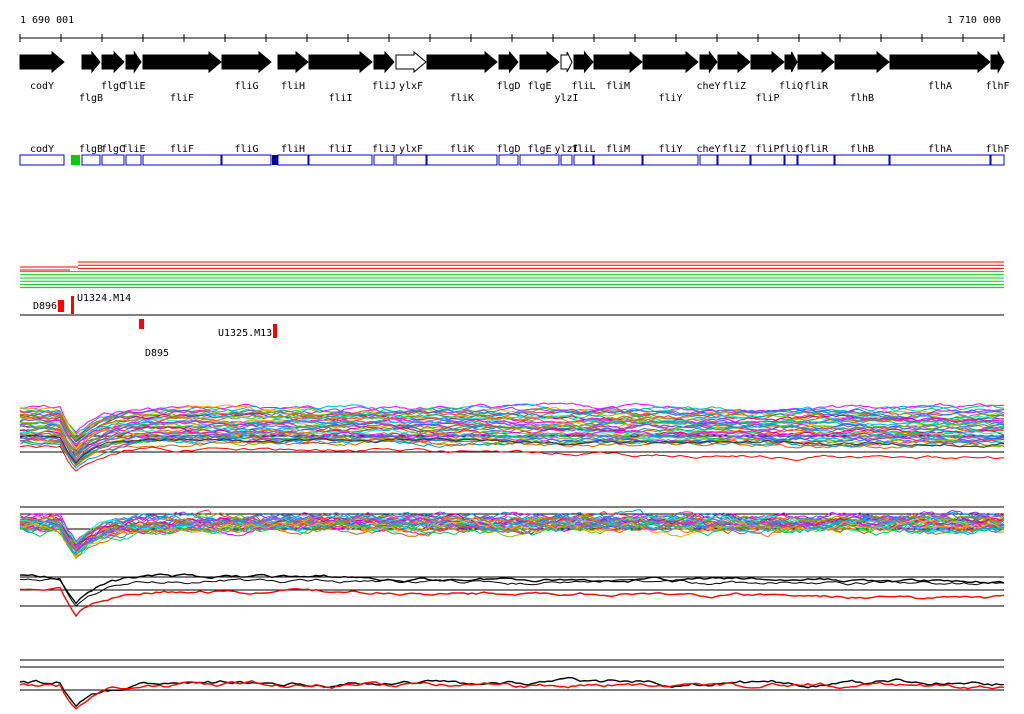 Image resolution: width=1024 pixels, height=714 pixels. Describe the element at coordinates (508, 160) in the screenshot. I see `gene-box-flgd` at that location.